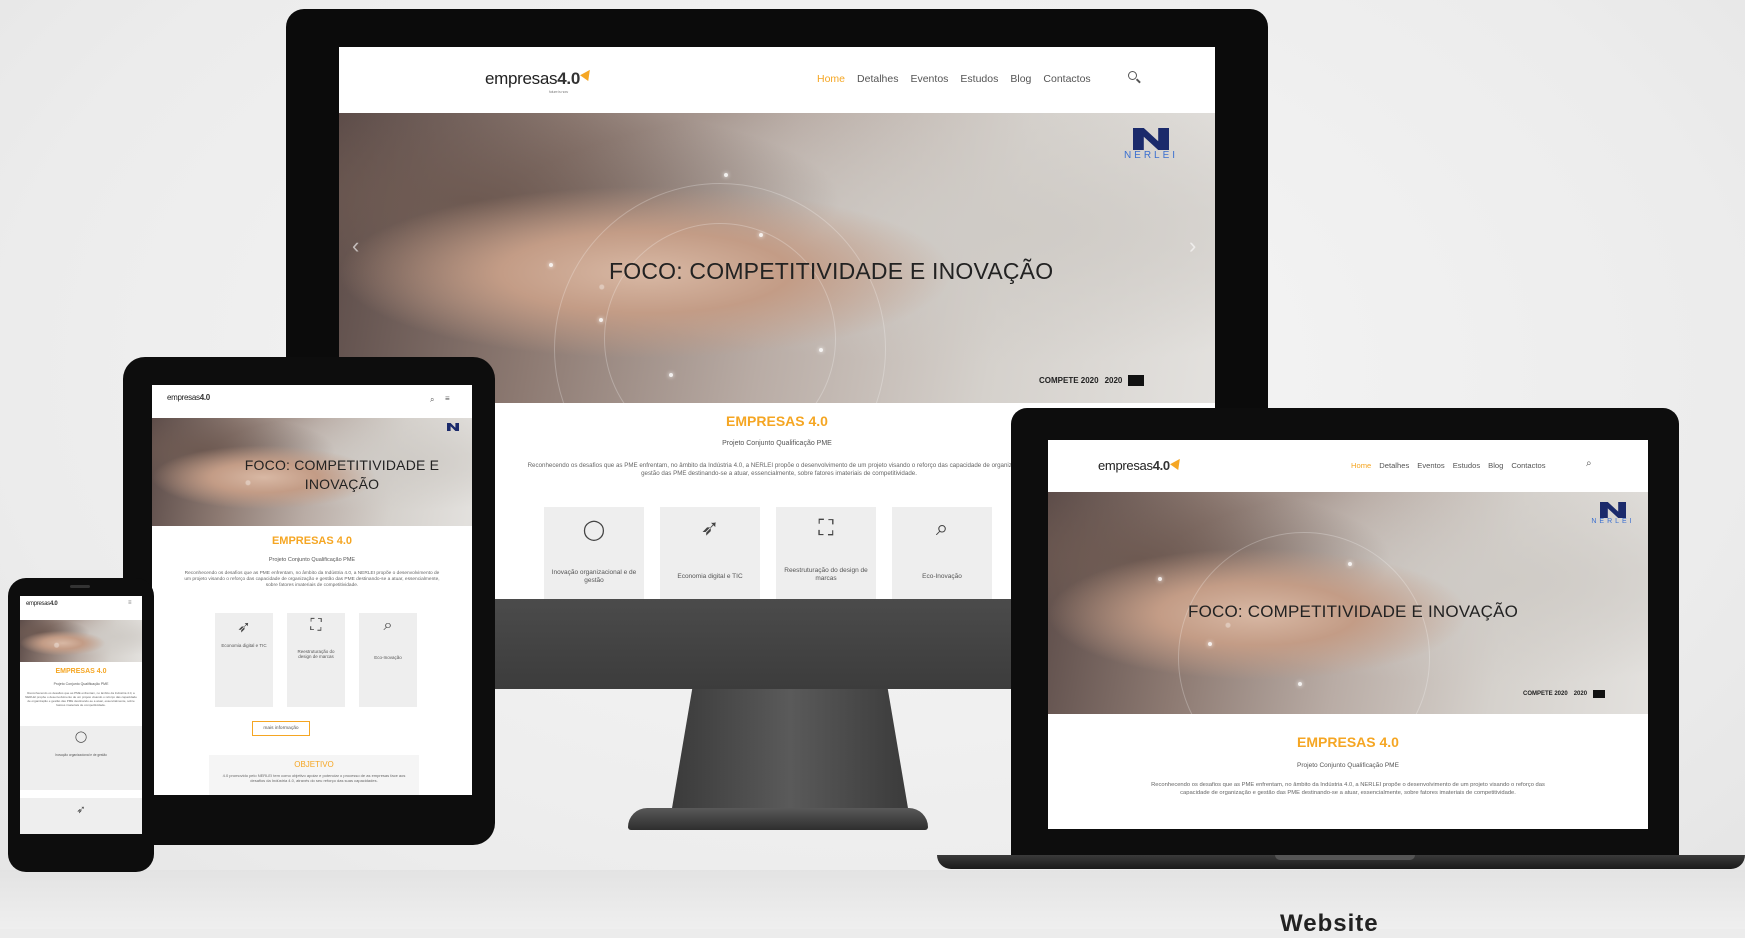 This screenshot has height=938, width=1745. I want to click on logo-tagline: future is now, so click(558, 91).